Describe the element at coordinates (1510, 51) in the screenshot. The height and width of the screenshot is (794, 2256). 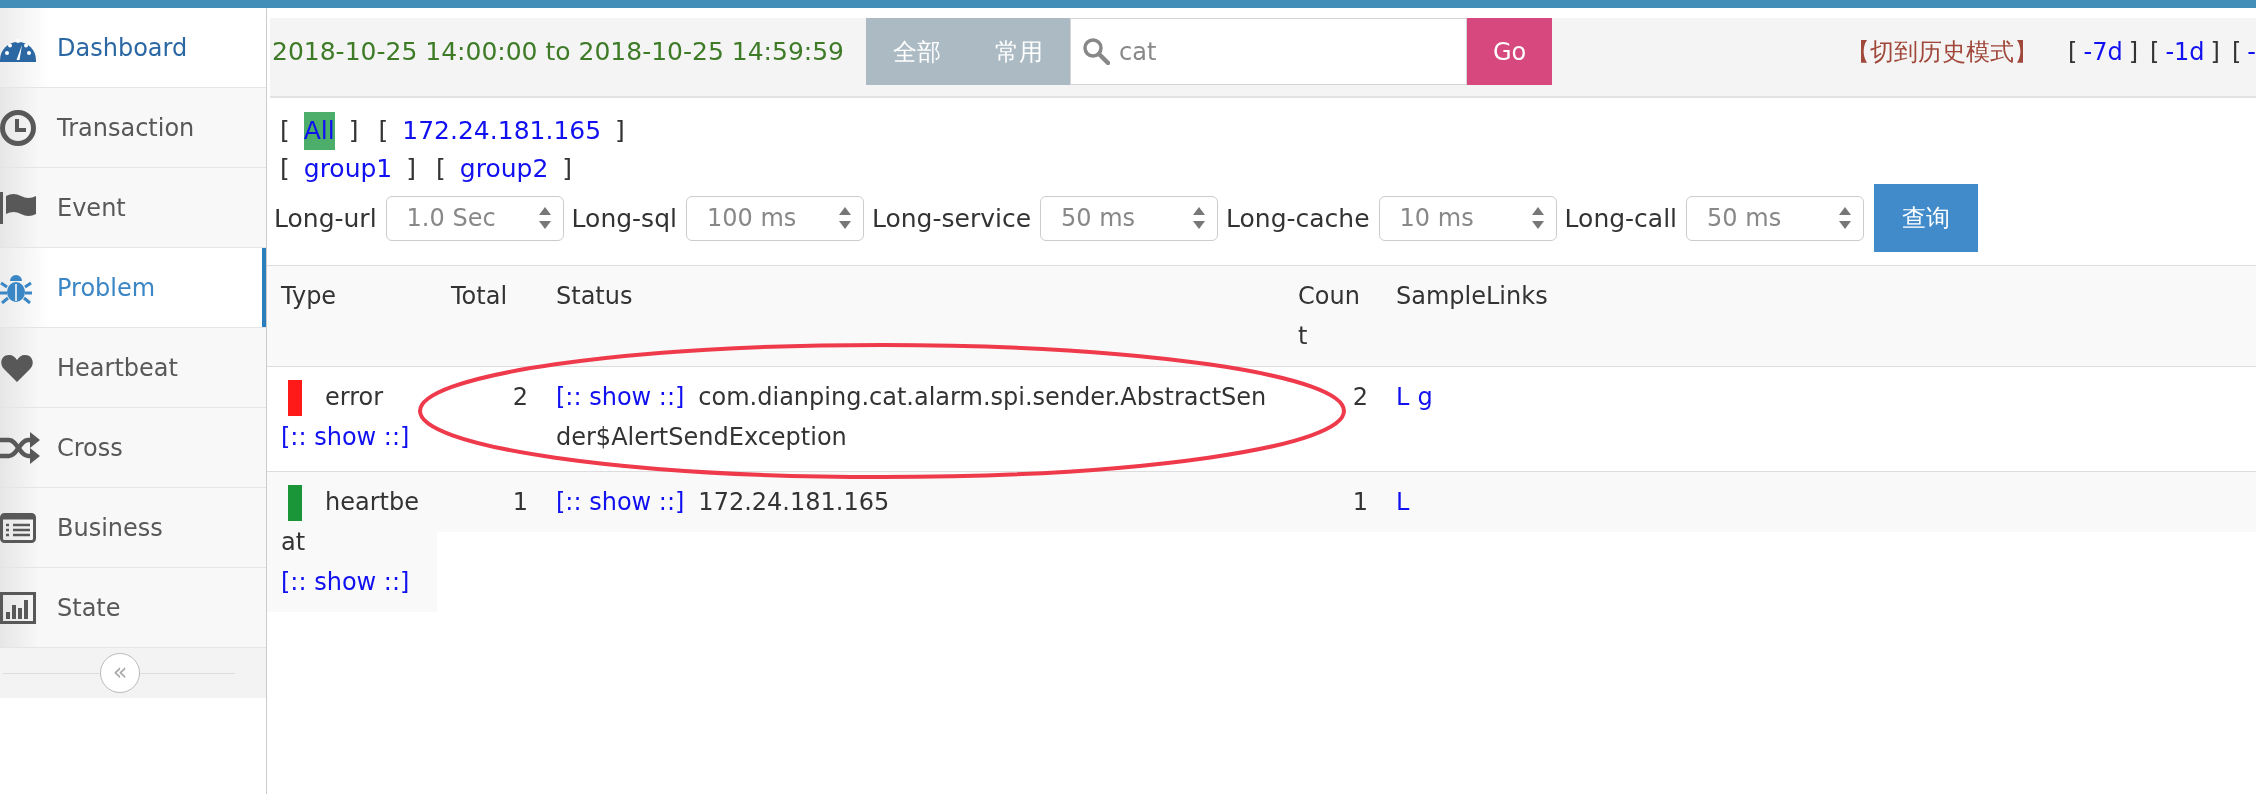
I see `go-button: Go` at that location.